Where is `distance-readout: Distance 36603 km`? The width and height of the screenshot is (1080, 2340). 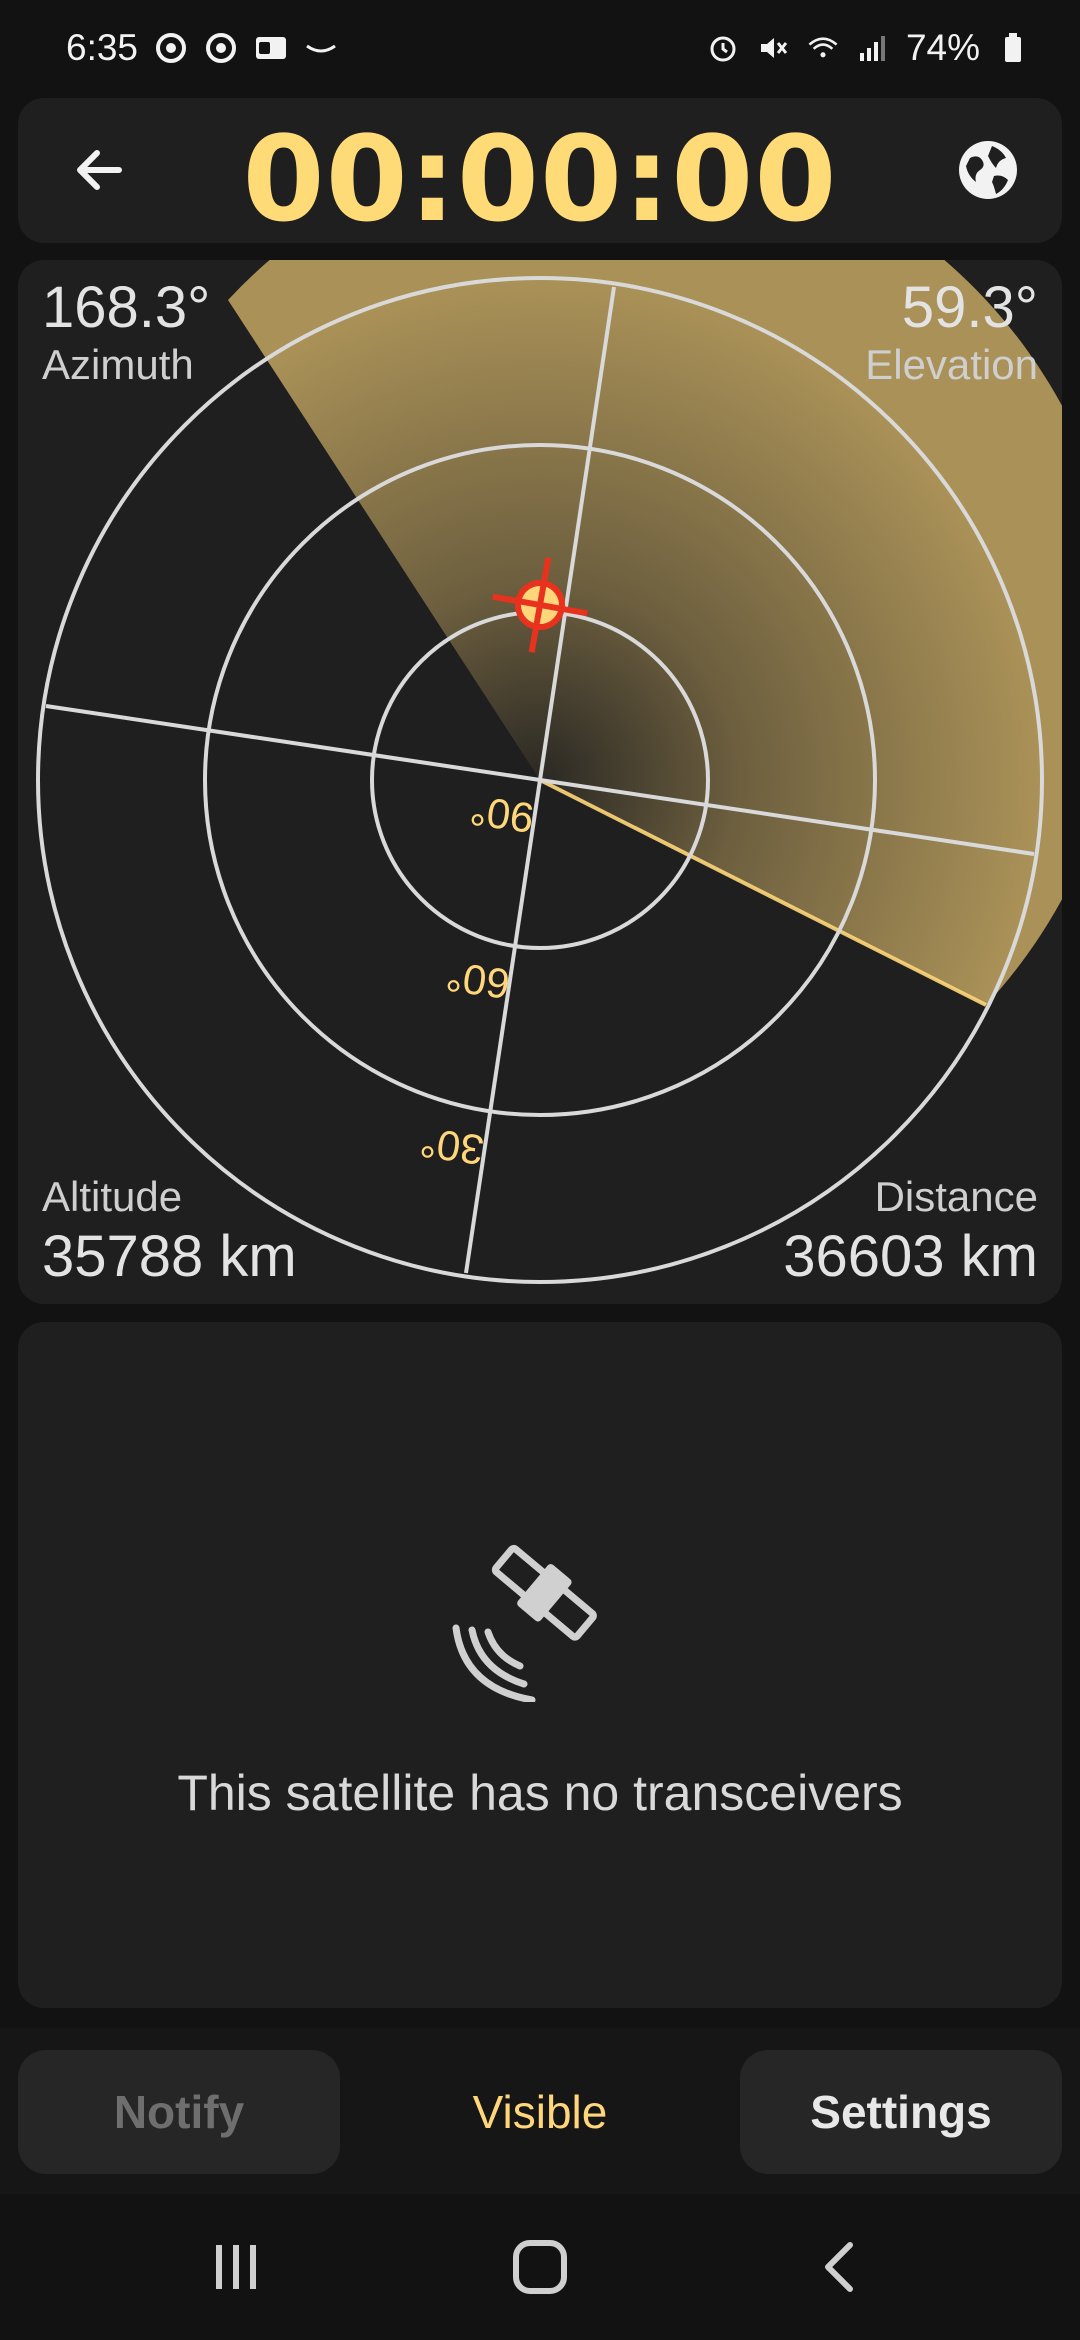
distance-readout: Distance 36603 km is located at coordinates (910, 1231).